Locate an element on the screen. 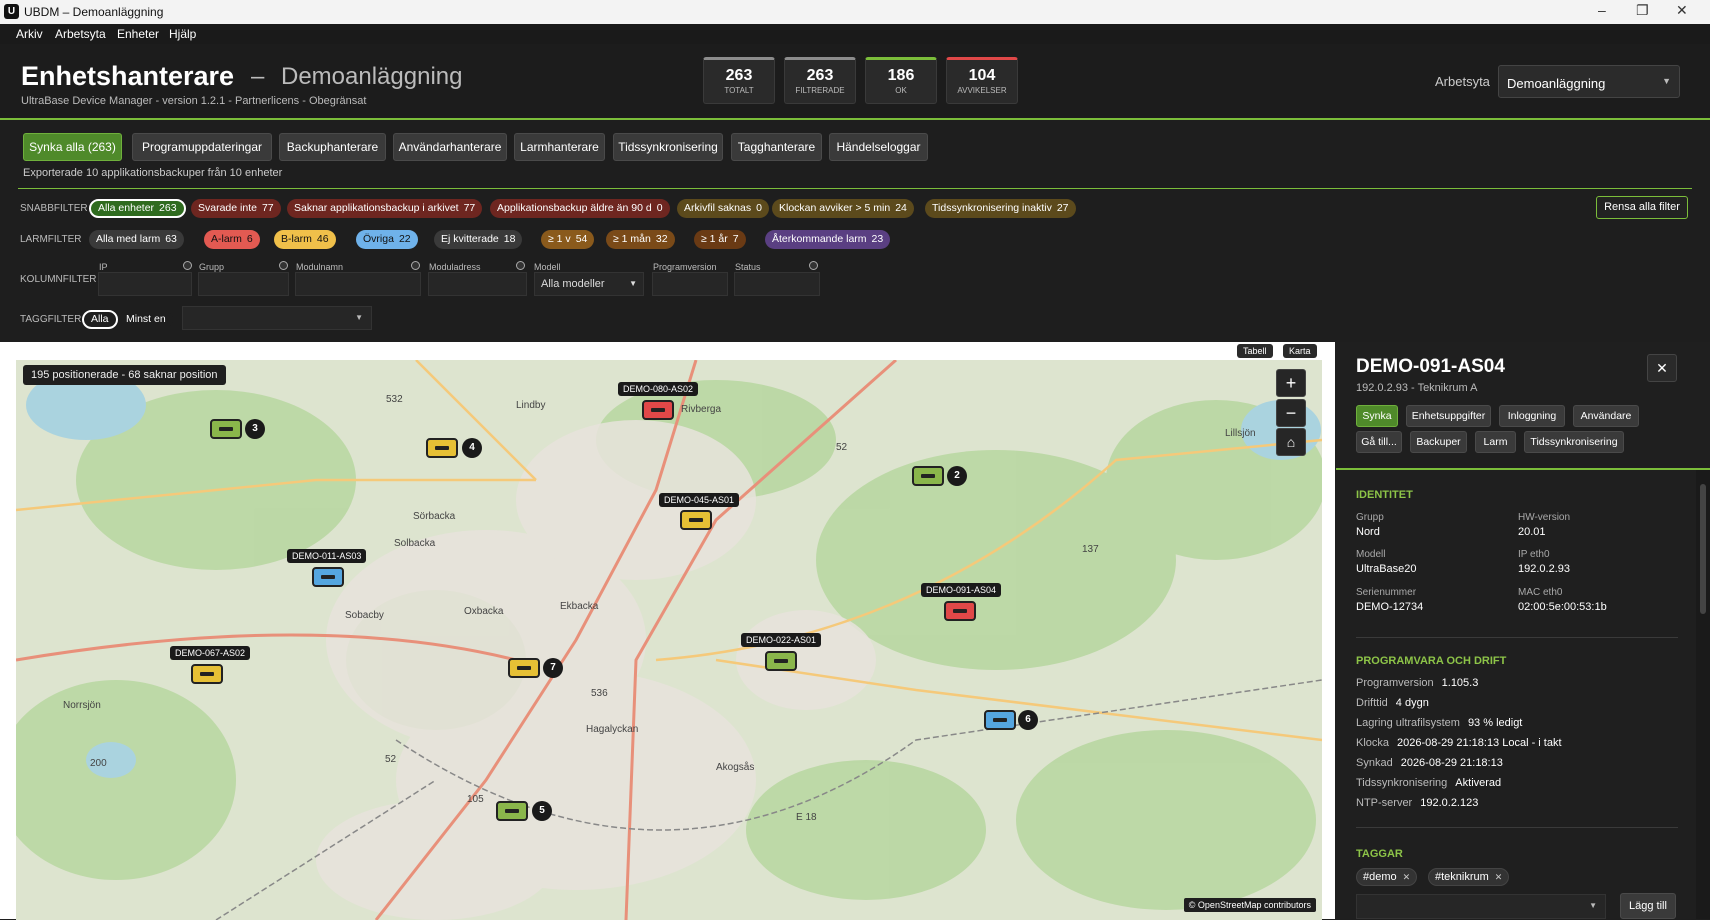  tag-input: ▼ is located at coordinates (1481, 906).